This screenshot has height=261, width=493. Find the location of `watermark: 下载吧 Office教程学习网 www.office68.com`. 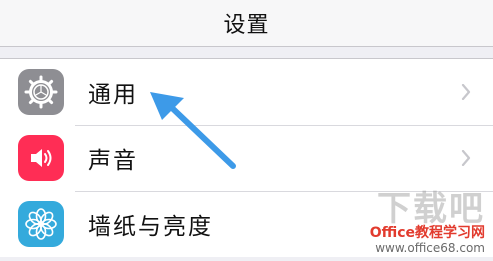

watermark: 下载吧 Office教程学习网 www.office68.com is located at coordinates (427, 222).